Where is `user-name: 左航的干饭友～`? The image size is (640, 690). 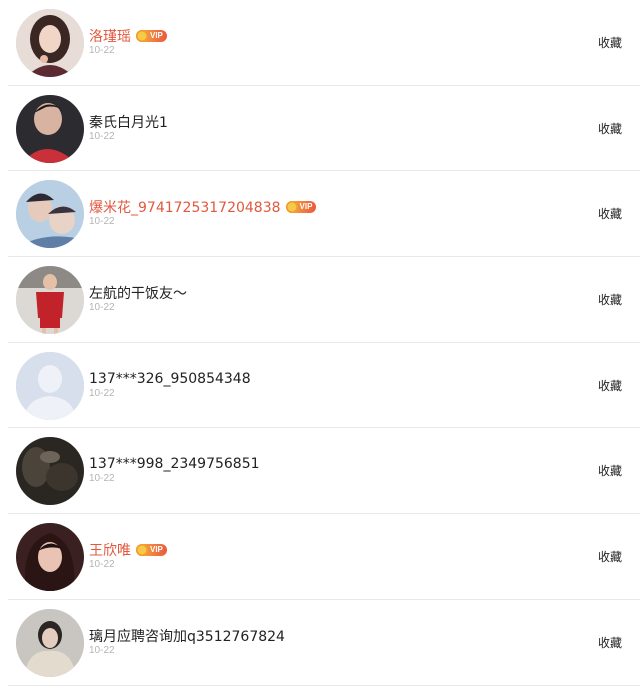 user-name: 左航的干饭友～ is located at coordinates (138, 293).